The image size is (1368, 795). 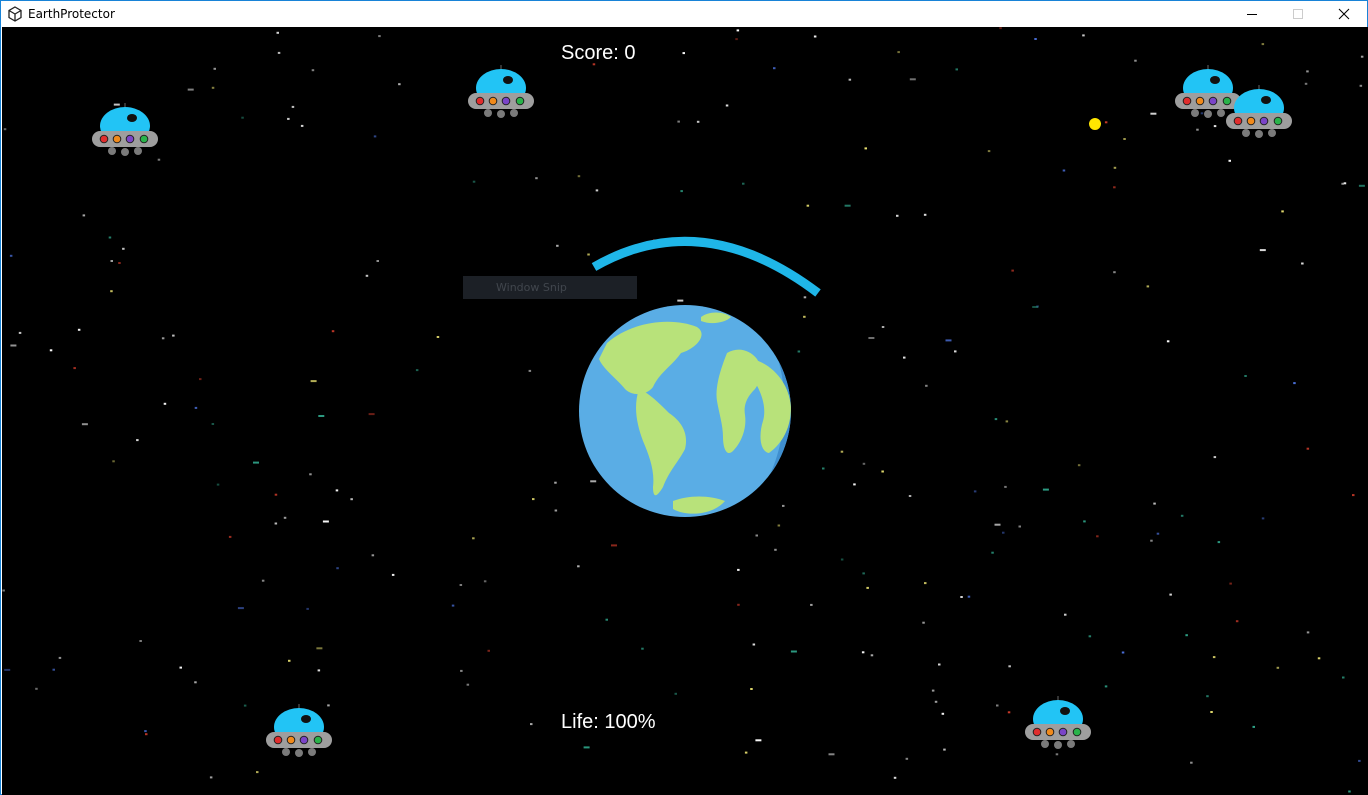 What do you see at coordinates (684, 14) in the screenshot?
I see `title-bar: EarthProtector` at bounding box center [684, 14].